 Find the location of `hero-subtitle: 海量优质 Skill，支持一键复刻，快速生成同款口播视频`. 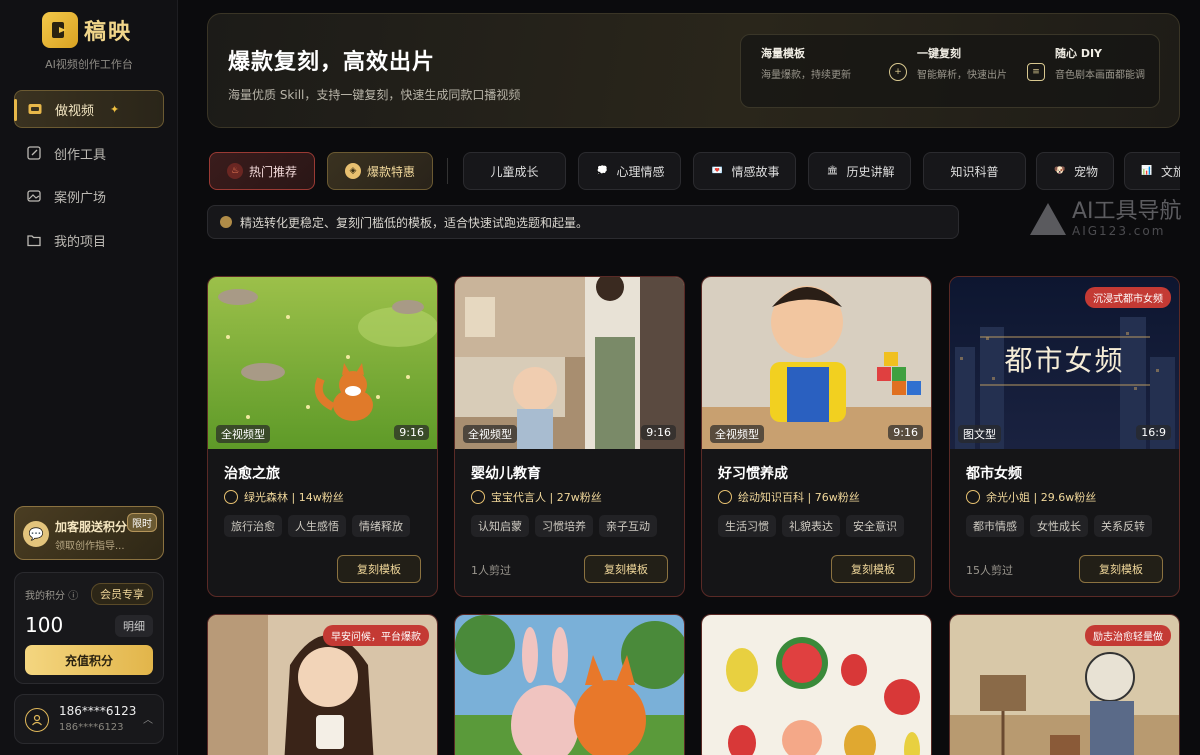

hero-subtitle: 海量优质 Skill，支持一键复刻，快速生成同款口播视频 is located at coordinates (374, 95).